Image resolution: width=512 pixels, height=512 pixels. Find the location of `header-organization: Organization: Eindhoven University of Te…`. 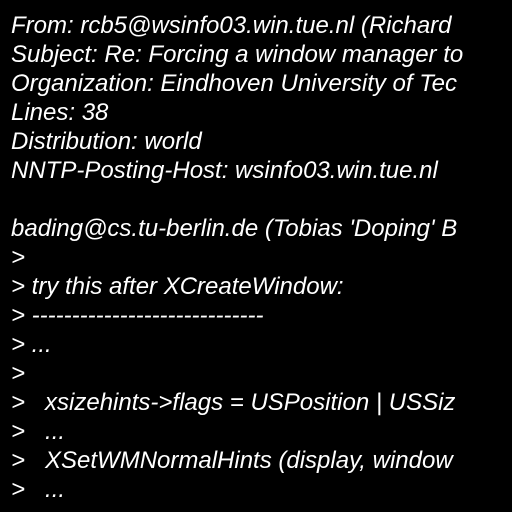

header-organization: Organization: Eindhoven University of Te… is located at coordinates (234, 83).